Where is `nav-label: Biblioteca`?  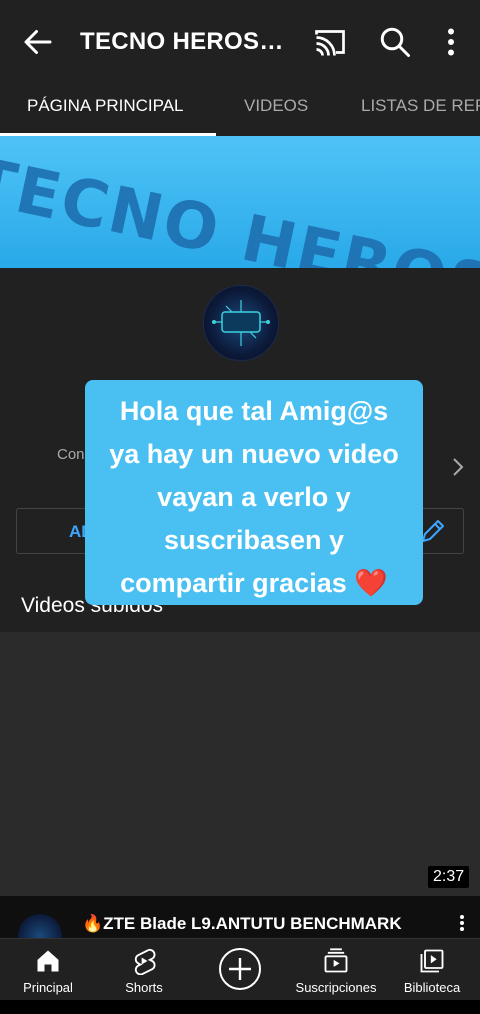
nav-label: Biblioteca is located at coordinates (432, 987).